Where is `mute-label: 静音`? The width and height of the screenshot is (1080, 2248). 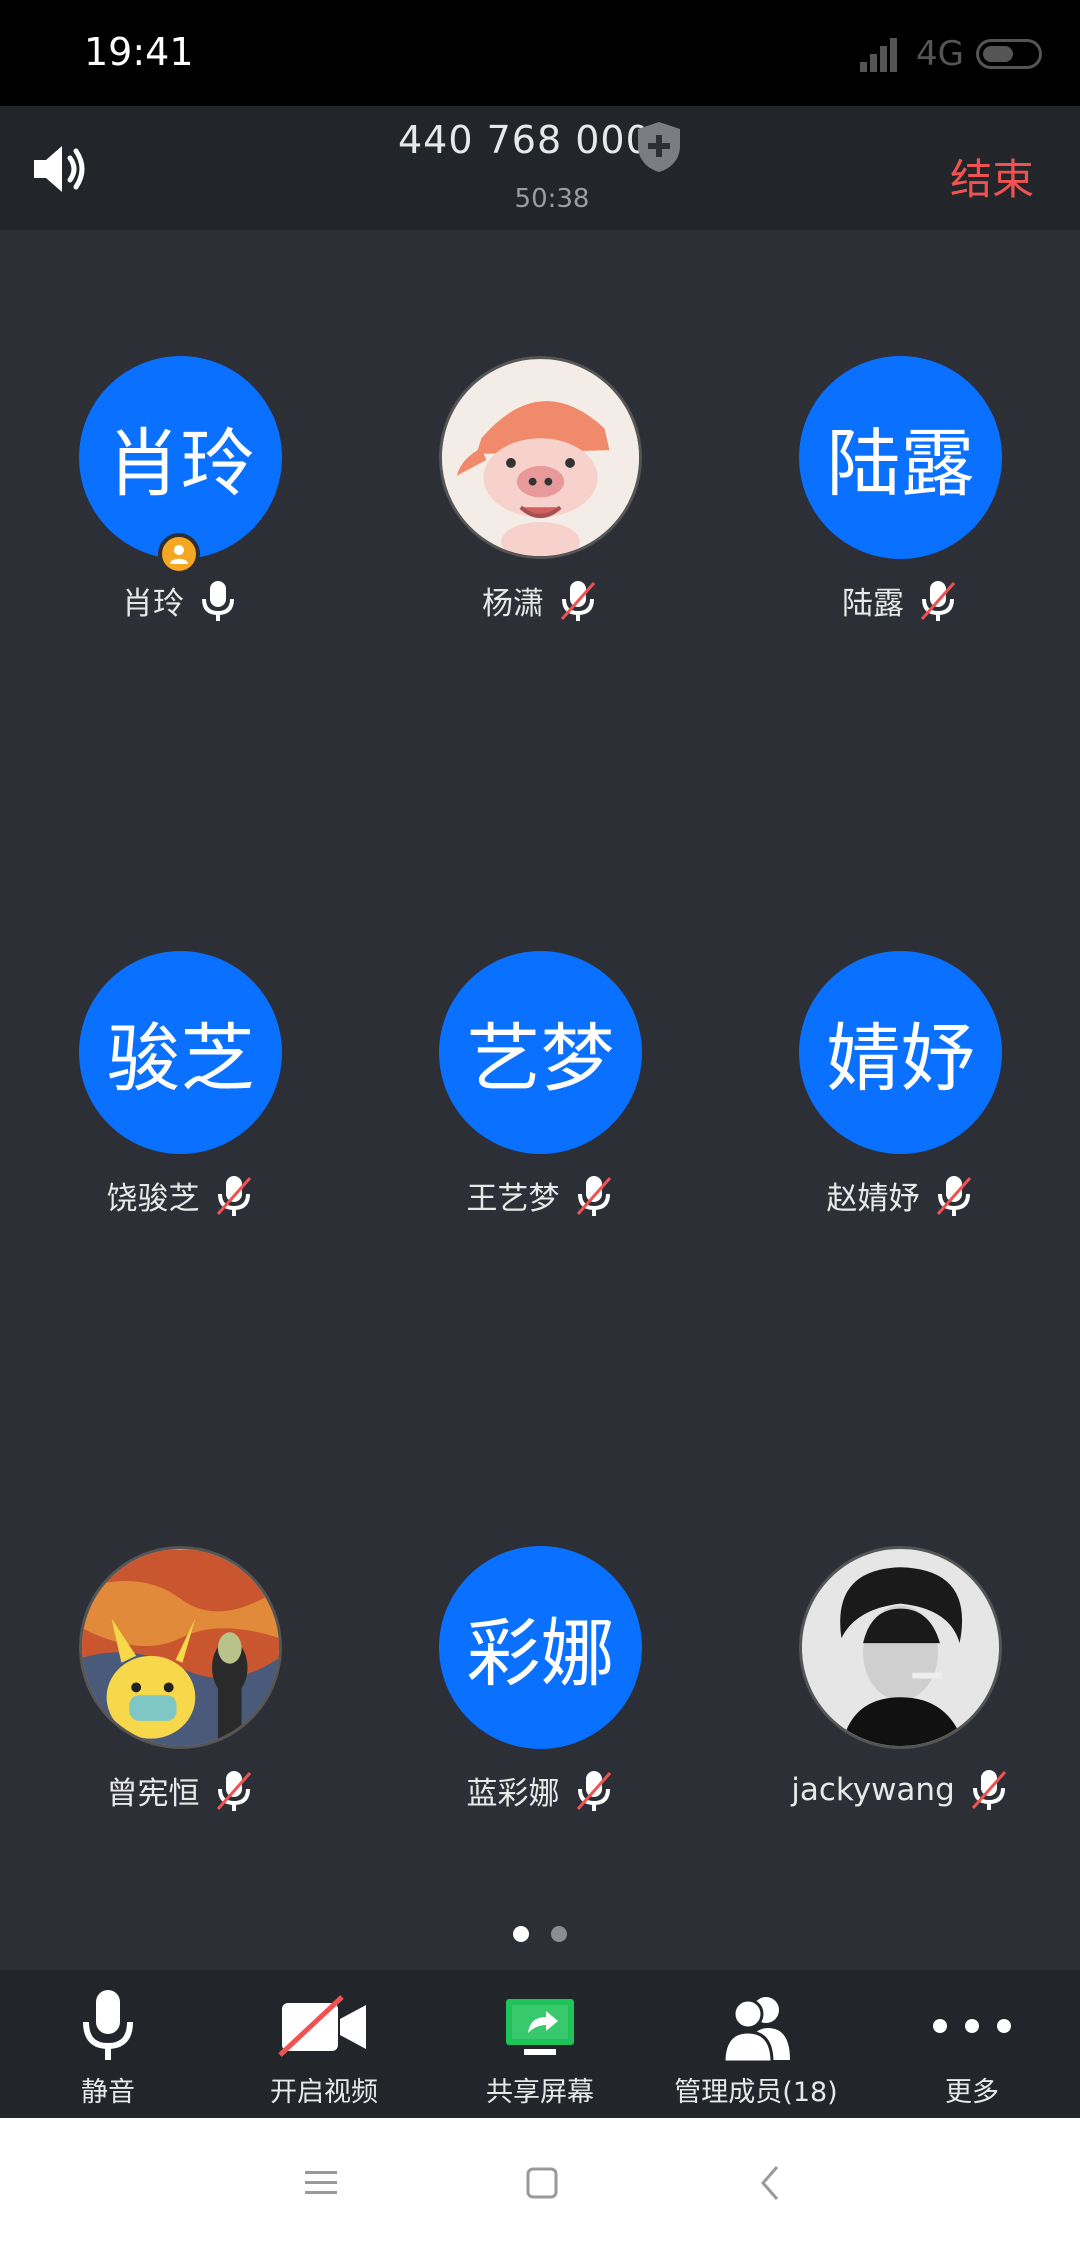
mute-label: 静音 is located at coordinates (108, 2092).